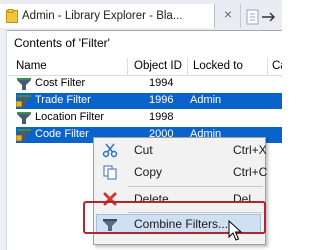  Describe the element at coordinates (148, 172) in the screenshot. I see `menu-item-label: Copy` at that location.